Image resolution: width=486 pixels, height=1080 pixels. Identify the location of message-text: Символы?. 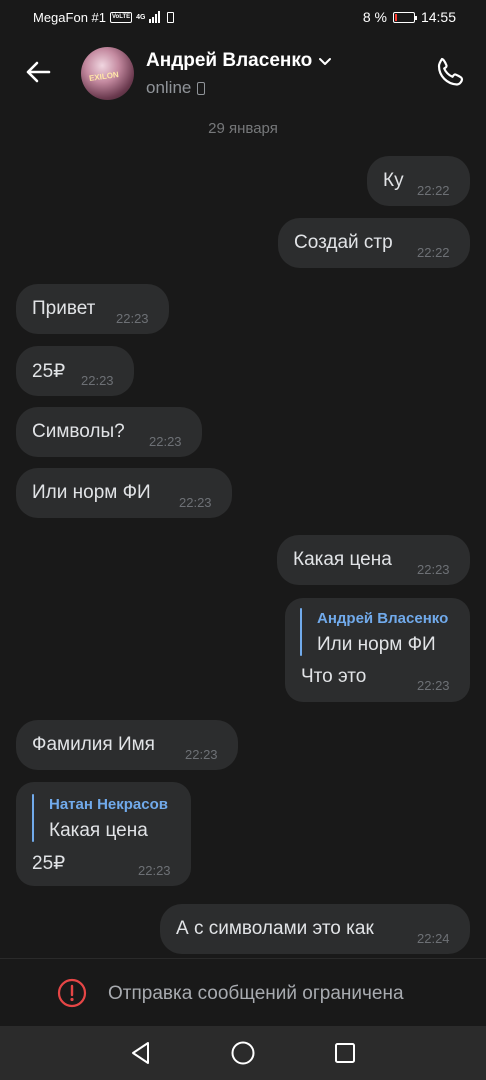
(78, 431).